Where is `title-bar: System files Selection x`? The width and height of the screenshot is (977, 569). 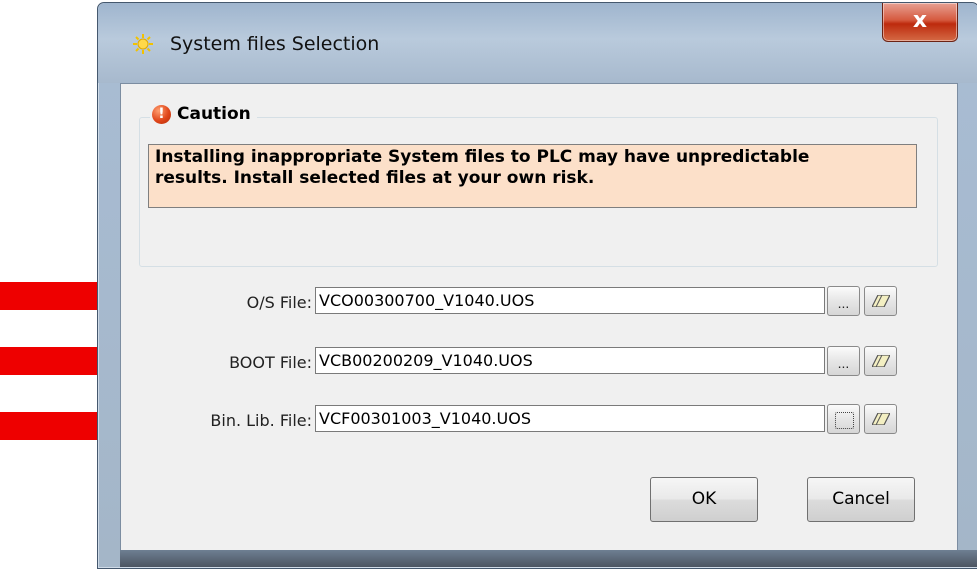
title-bar: System files Selection x is located at coordinates (537, 43).